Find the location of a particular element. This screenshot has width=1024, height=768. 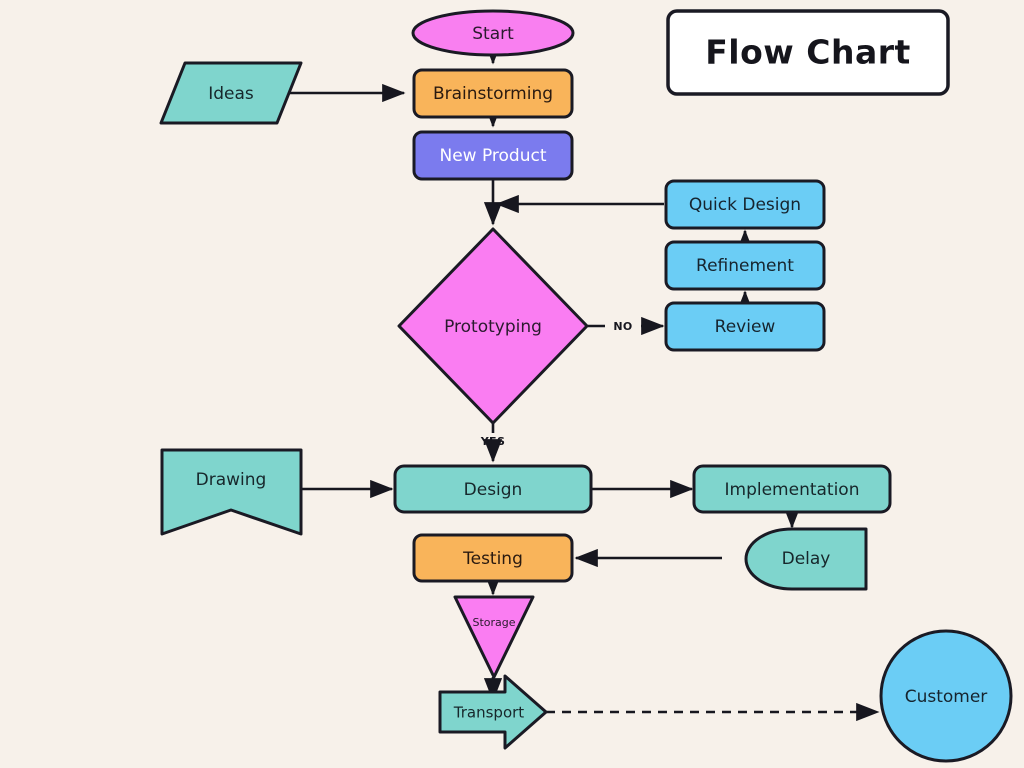

design-shape is located at coordinates (493, 489).